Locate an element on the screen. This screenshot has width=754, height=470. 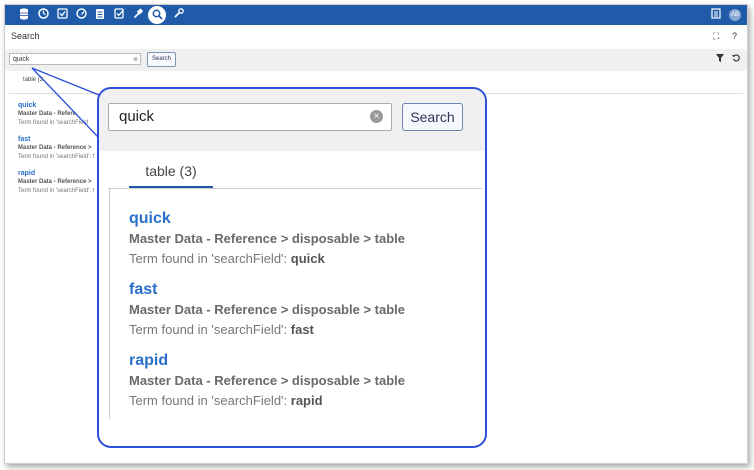
zoom-search-bar: quick × Search is located at coordinates (292, 120).